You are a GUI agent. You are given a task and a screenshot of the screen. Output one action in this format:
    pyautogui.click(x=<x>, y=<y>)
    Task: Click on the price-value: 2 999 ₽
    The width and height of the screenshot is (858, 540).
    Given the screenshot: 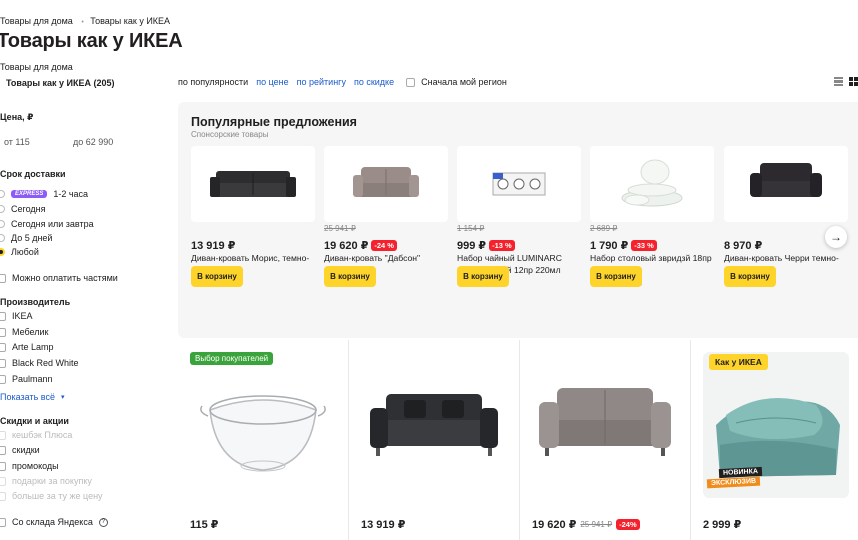 What is the action you would take?
    pyautogui.click(x=722, y=525)
    